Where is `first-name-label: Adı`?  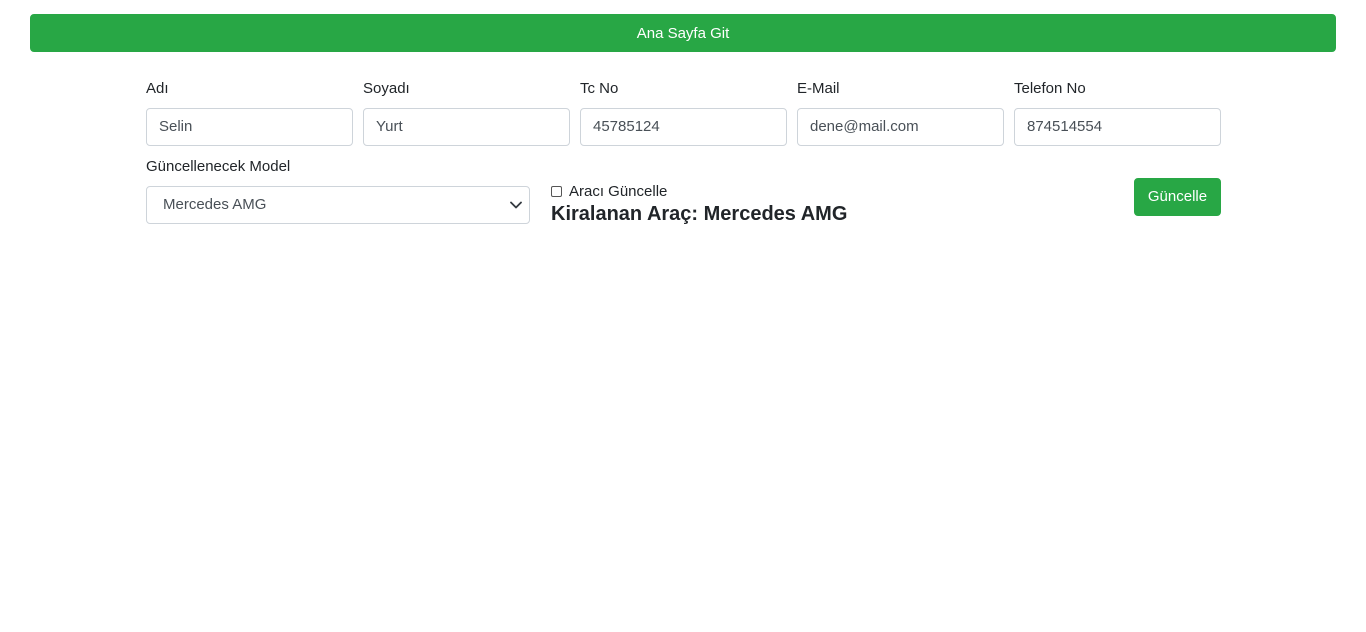
first-name-label: Adı is located at coordinates (157, 88).